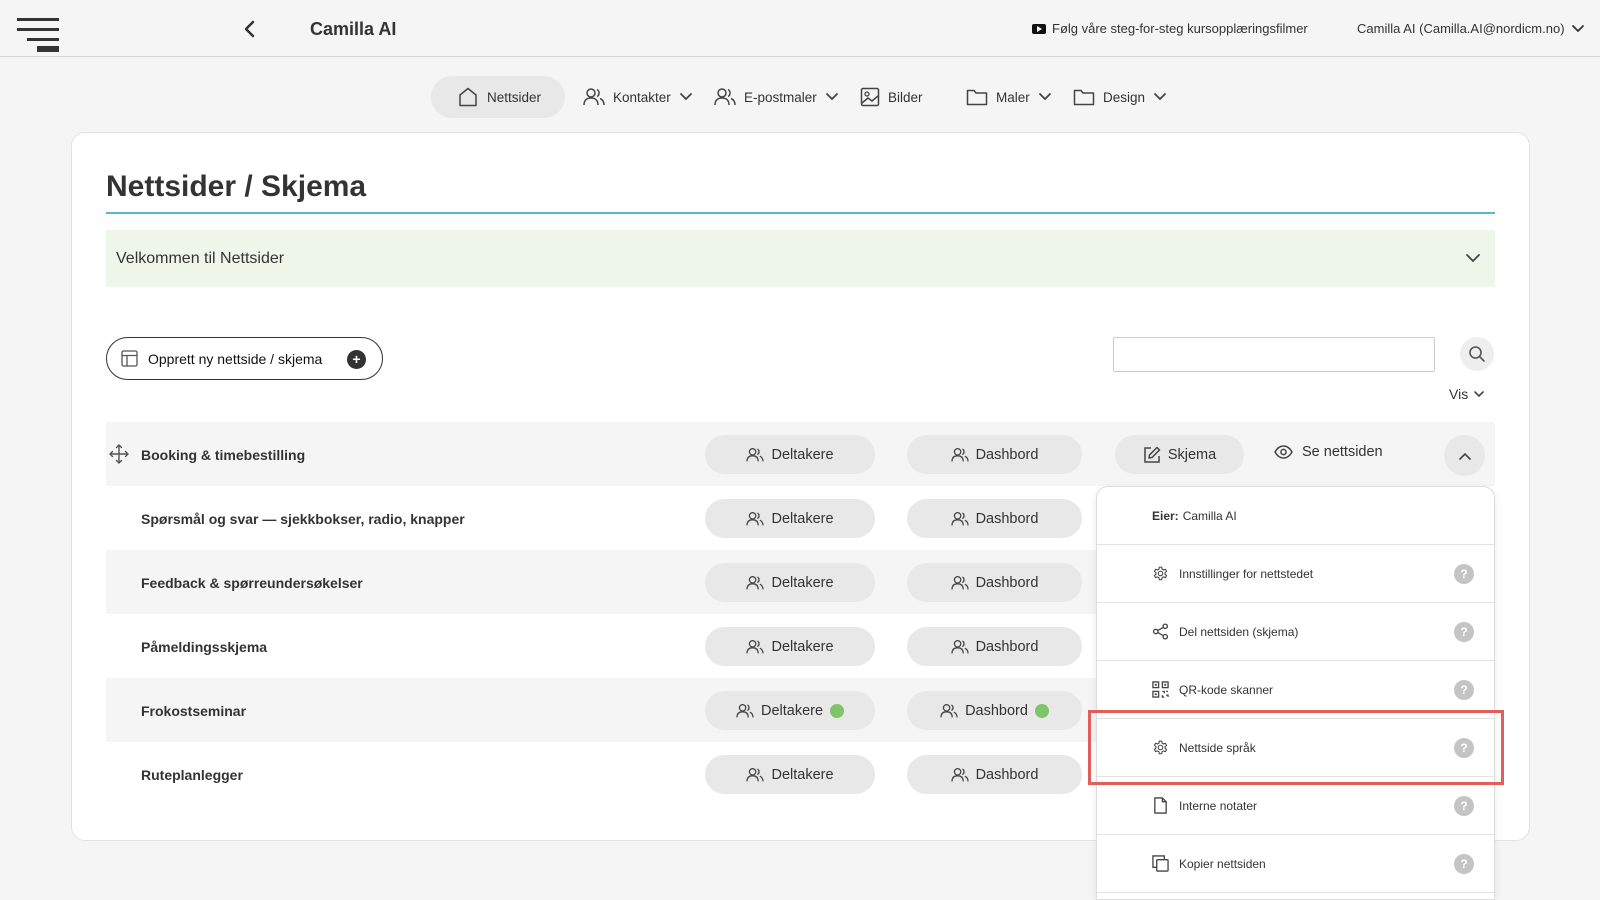 This screenshot has width=1600, height=900. I want to click on menu-item-copy-website: Kopier nettsiden ?, so click(1295, 864).